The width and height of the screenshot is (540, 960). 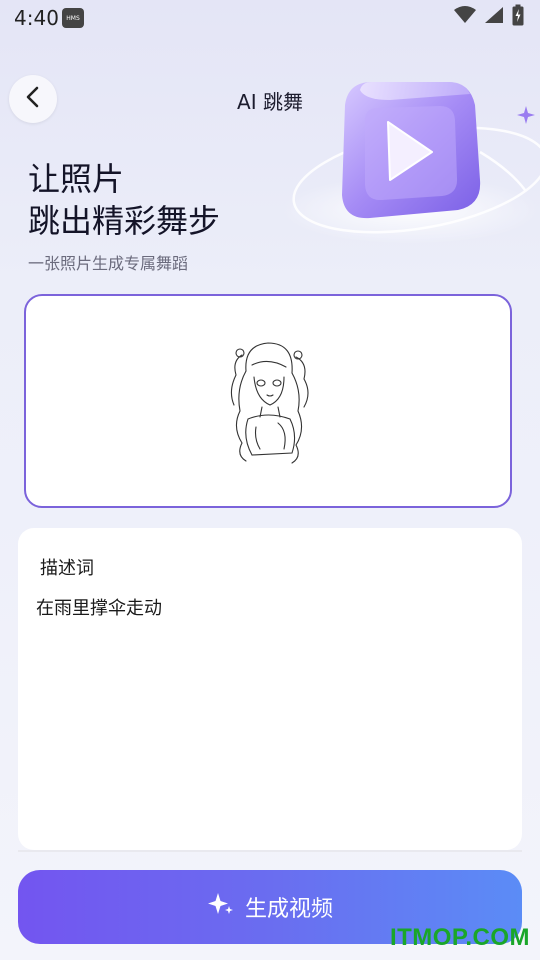 What do you see at coordinates (99, 607) in the screenshot?
I see `prompt-input: 在雨里撑伞走动` at bounding box center [99, 607].